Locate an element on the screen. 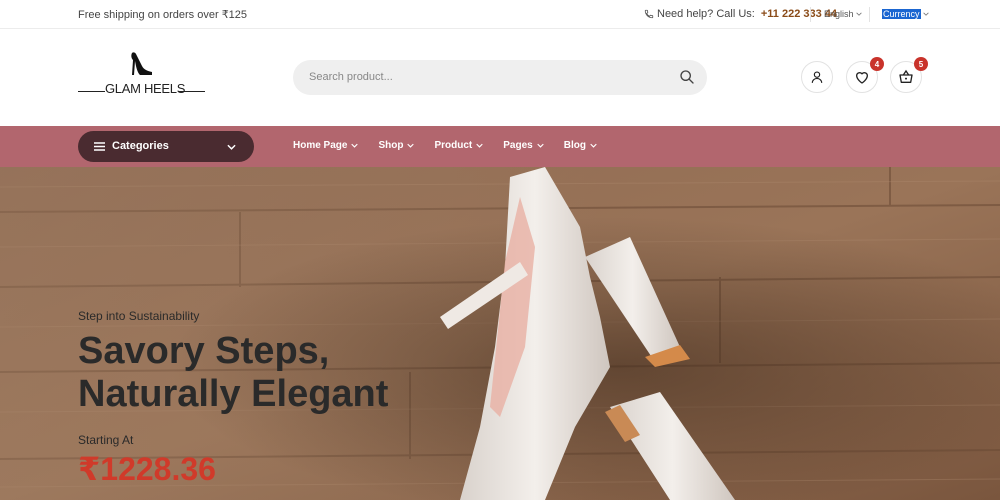 This screenshot has height=500, width=1000. categories-button: Categories is located at coordinates (166, 146).